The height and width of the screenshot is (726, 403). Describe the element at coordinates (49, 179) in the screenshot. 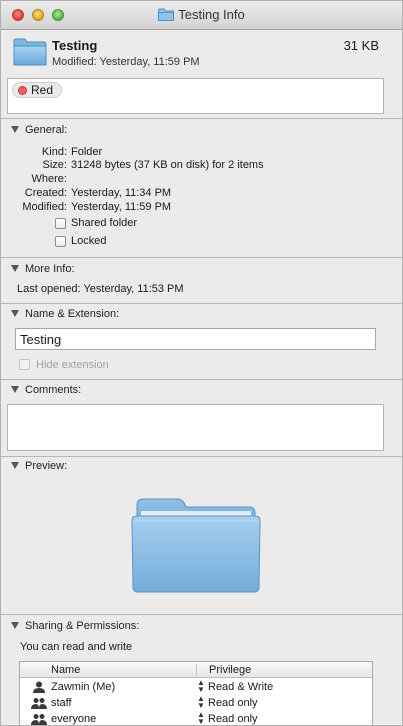

I see `where-label: Where:` at that location.